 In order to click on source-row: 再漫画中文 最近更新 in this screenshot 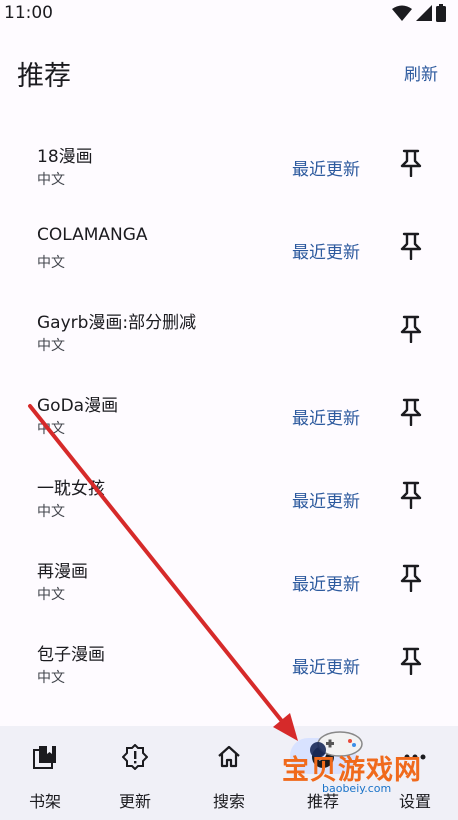, I will do `click(229, 578)`.